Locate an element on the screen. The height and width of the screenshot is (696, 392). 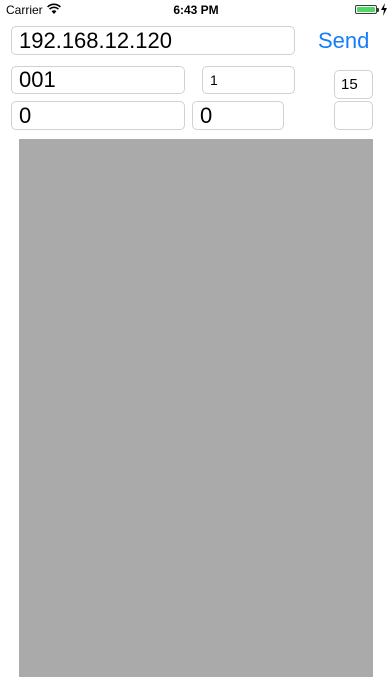
charging-bolt-icon is located at coordinates (384, 9).